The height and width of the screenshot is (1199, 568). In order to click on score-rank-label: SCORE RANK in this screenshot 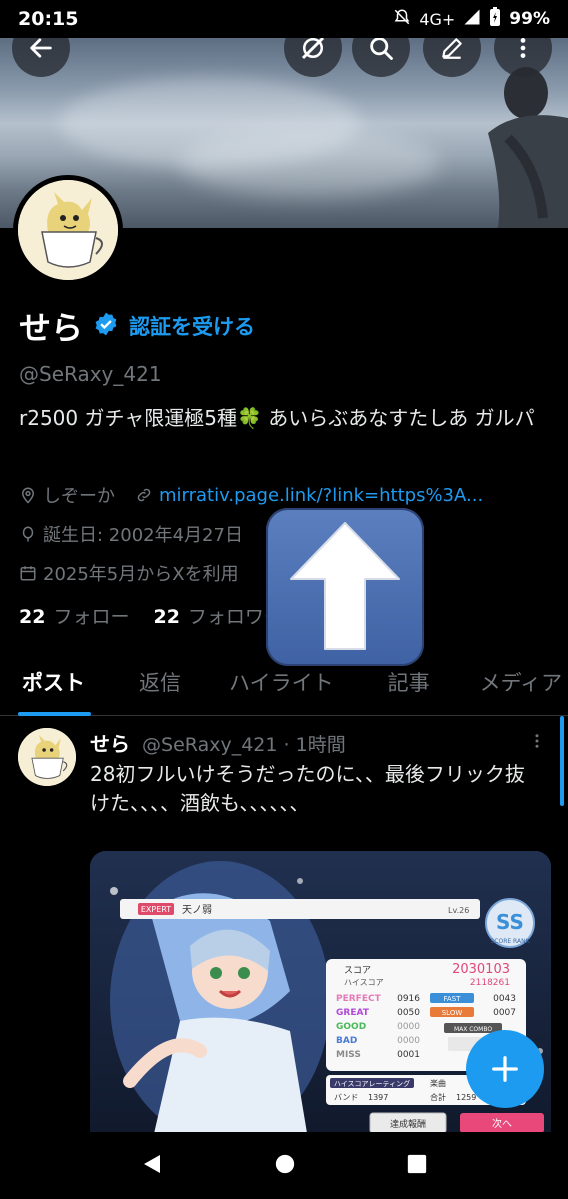, I will do `click(510, 941)`.